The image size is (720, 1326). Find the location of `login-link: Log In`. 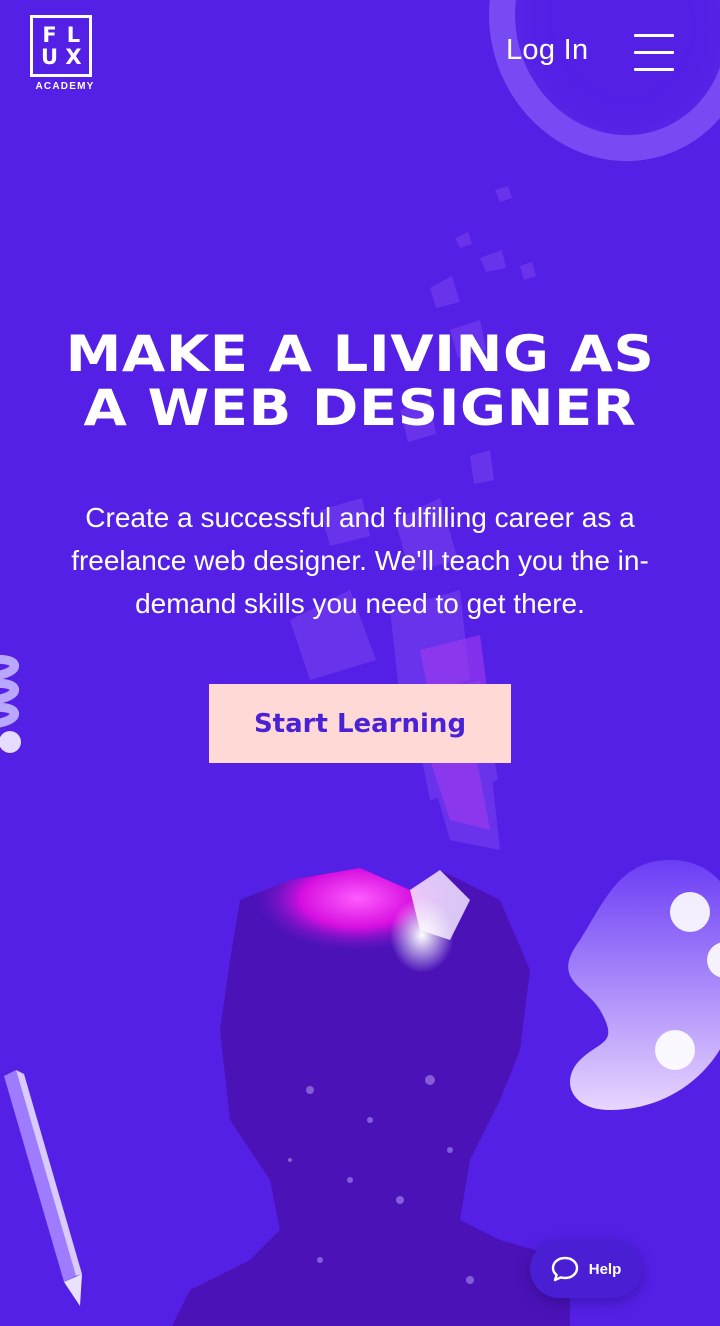

login-link: Log In is located at coordinates (547, 50).